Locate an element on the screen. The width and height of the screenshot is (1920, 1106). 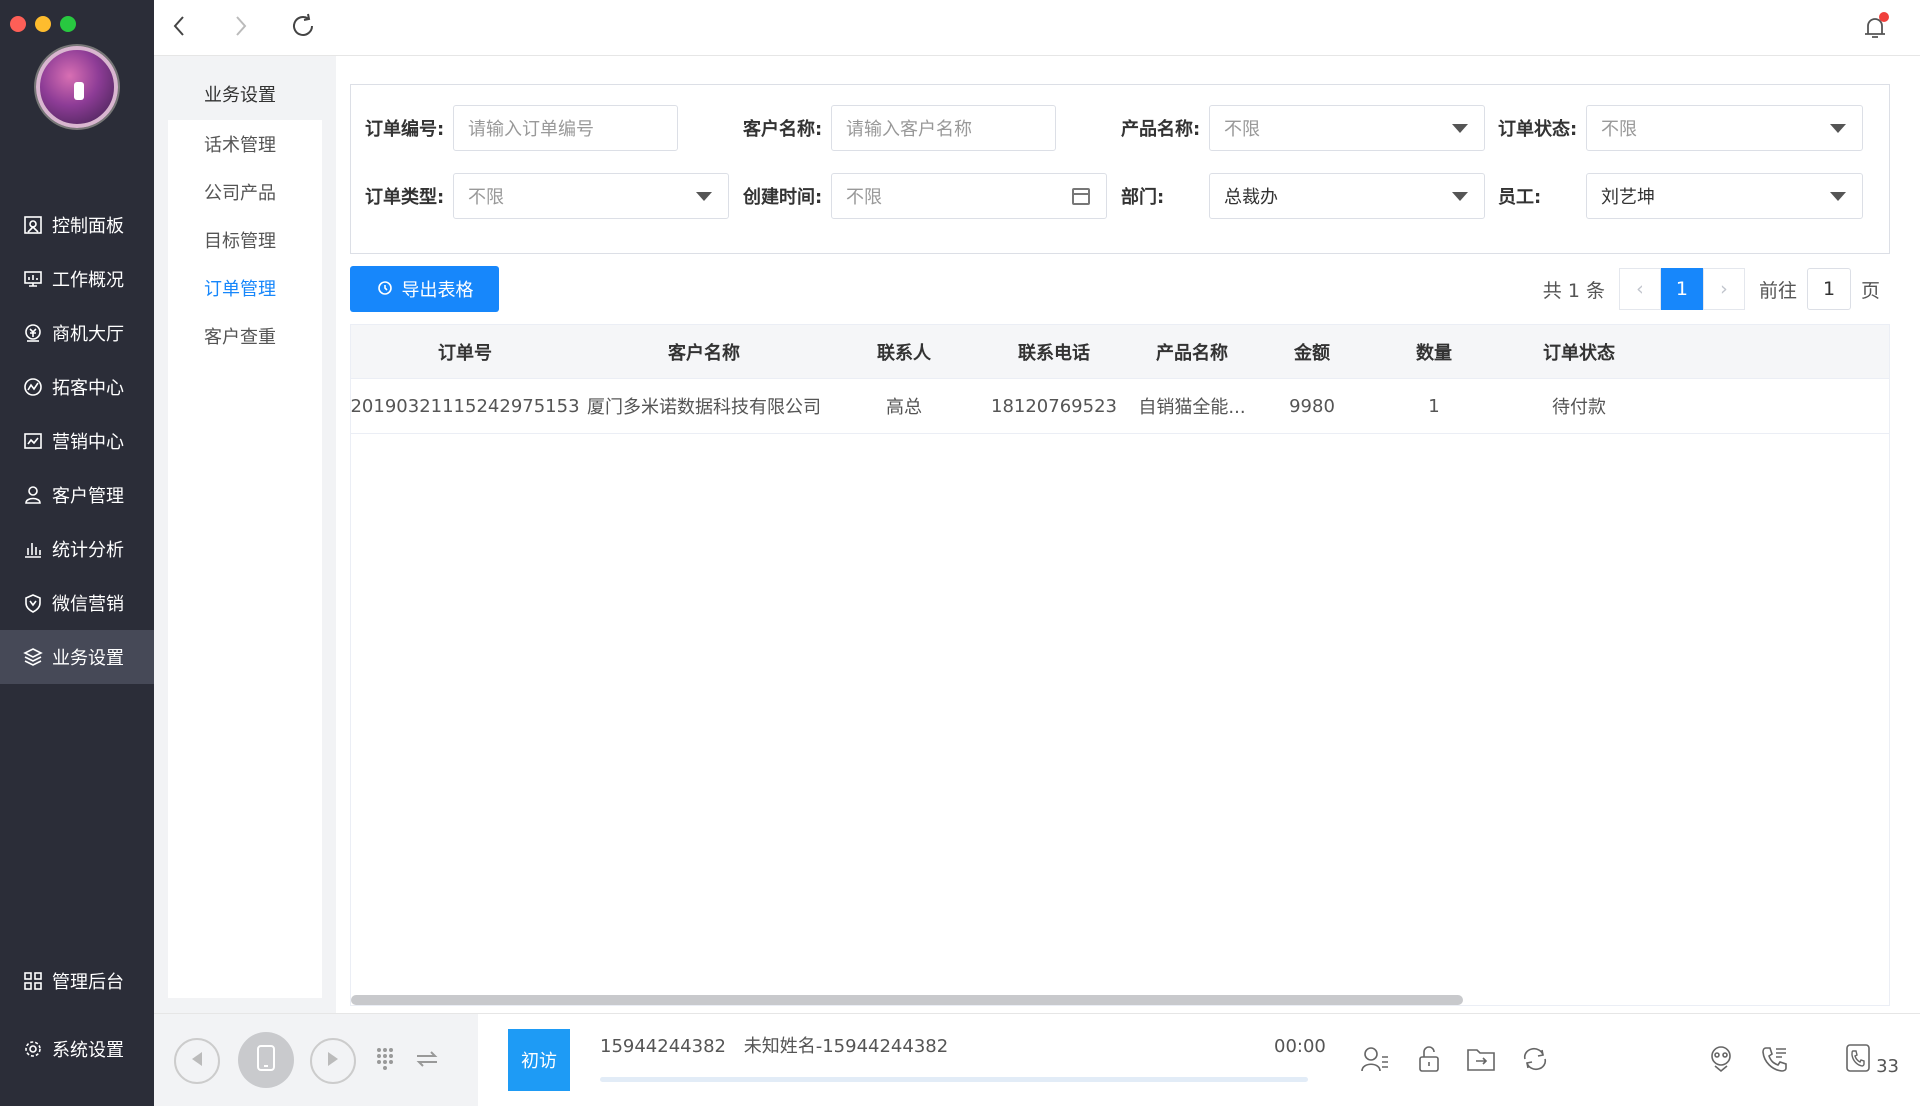
notification-button is located at coordinates (1876, 28).